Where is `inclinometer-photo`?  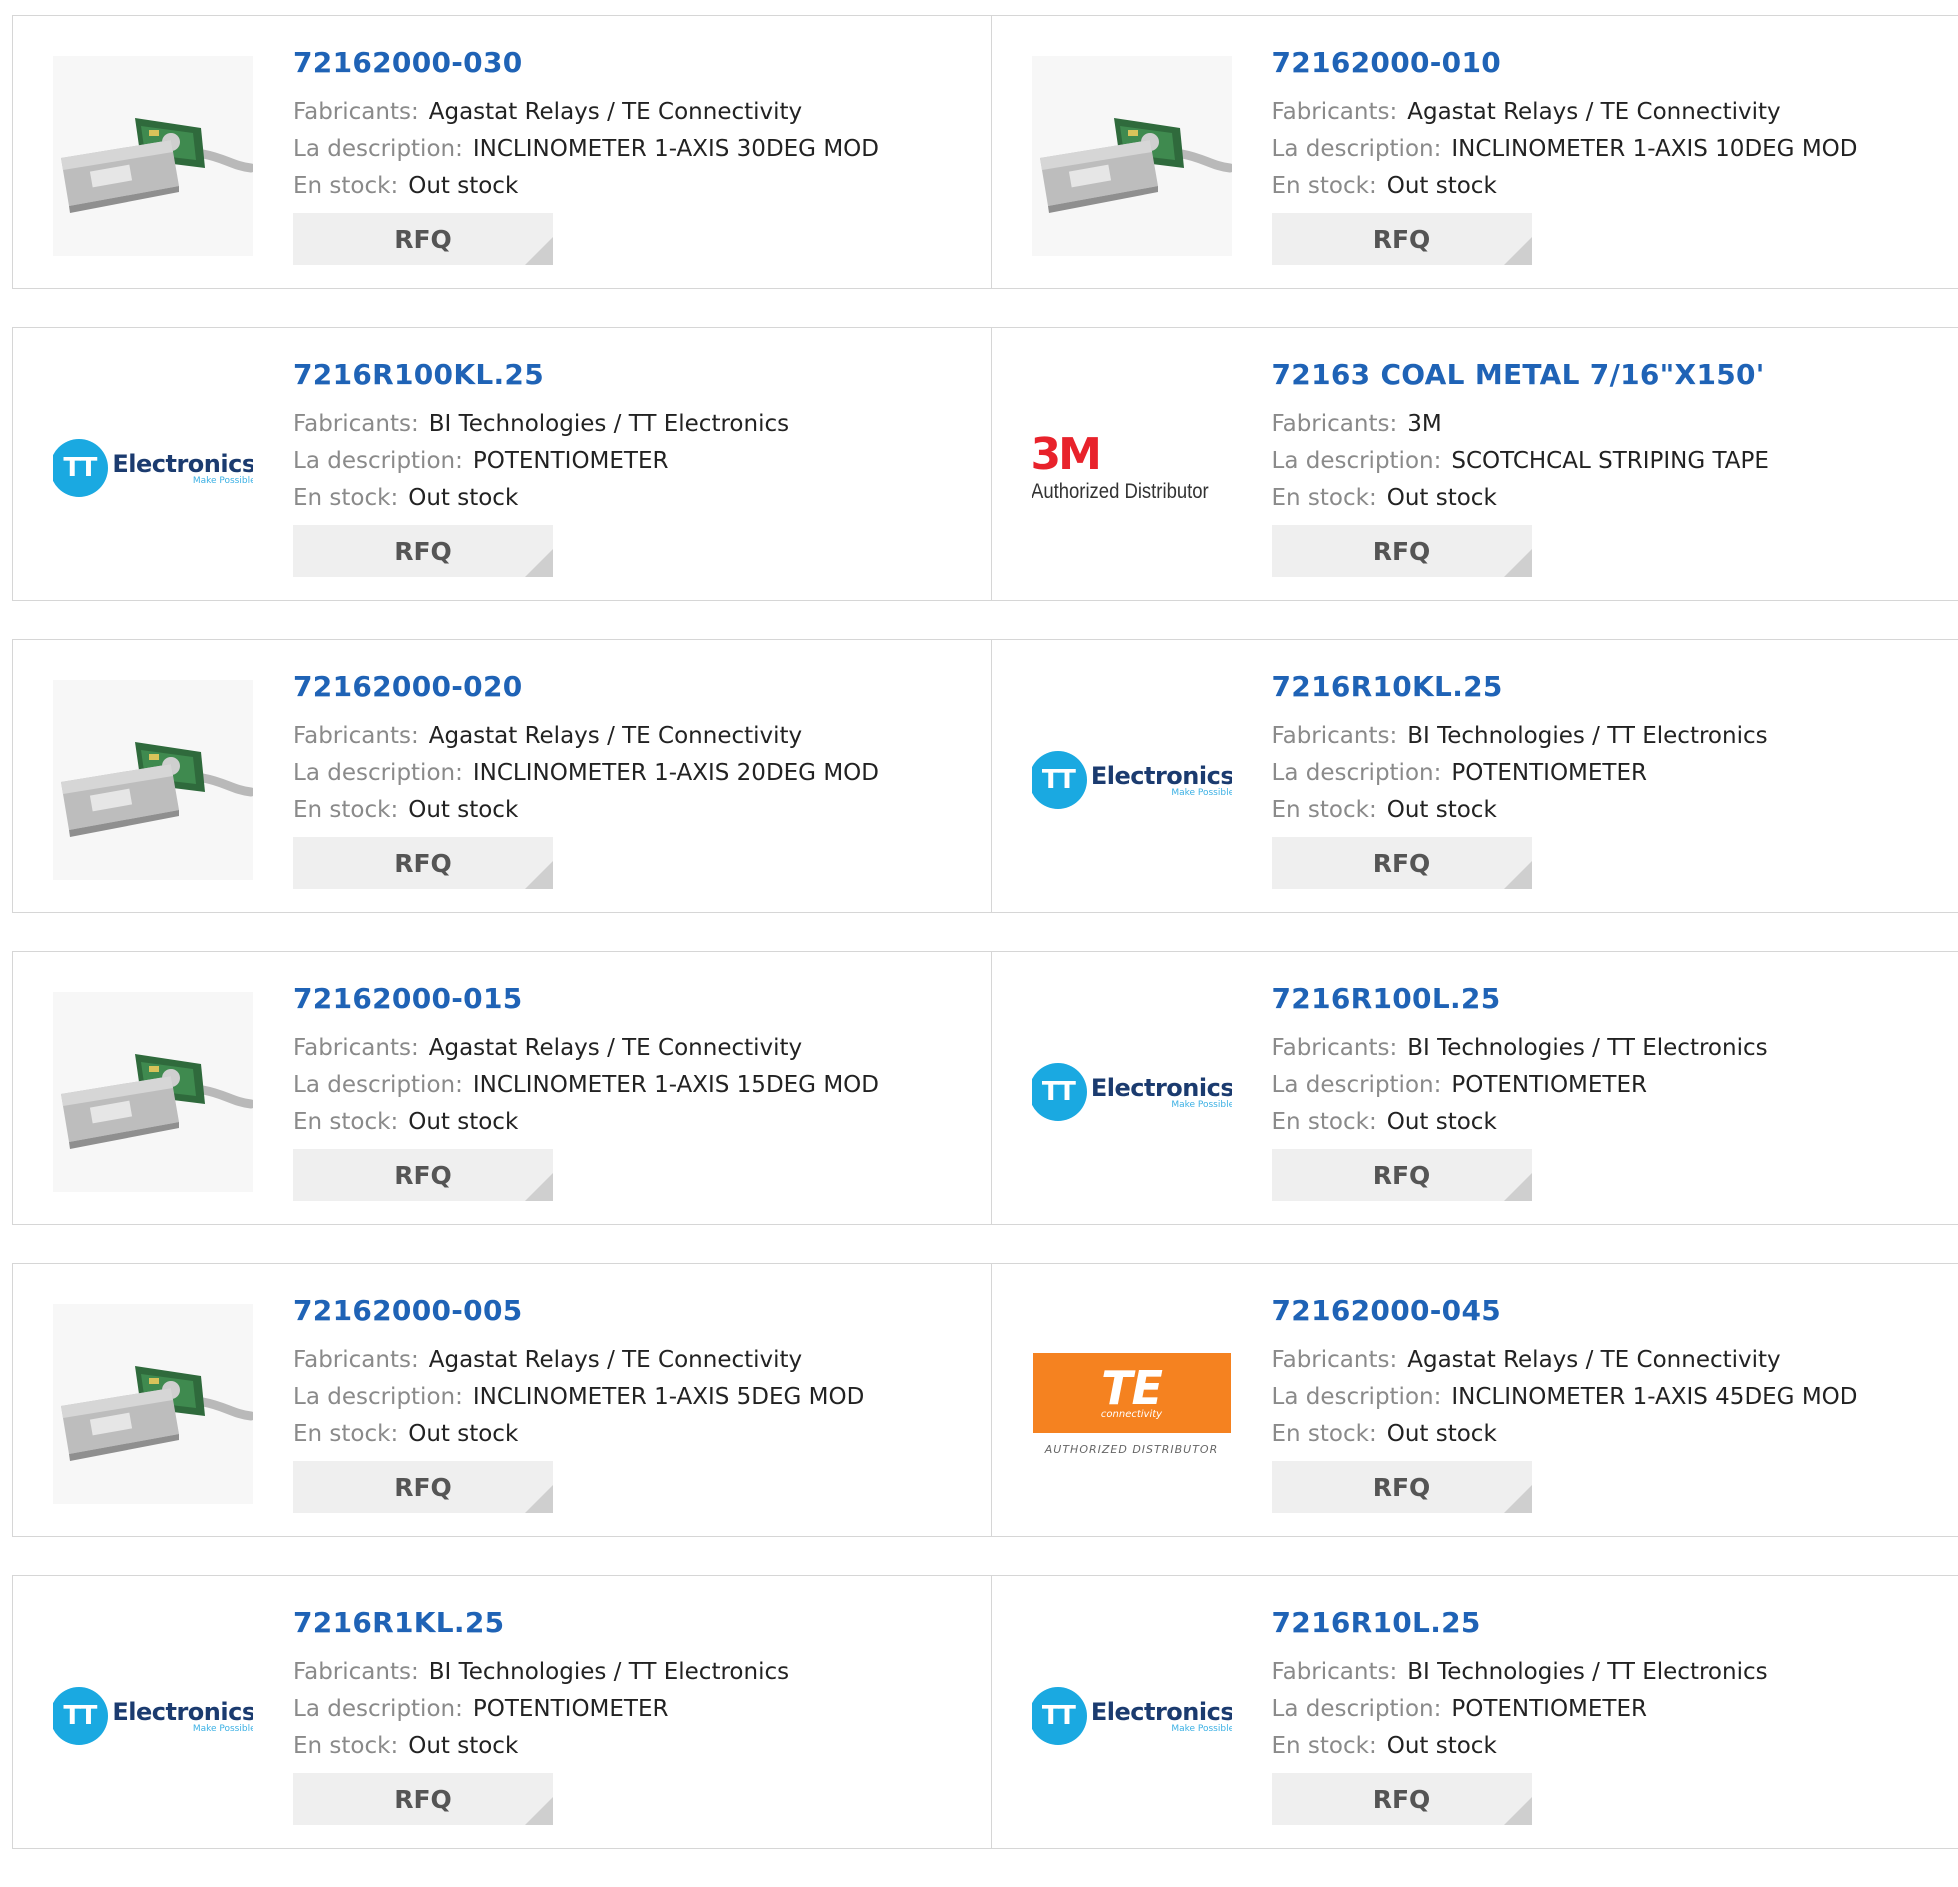
inclinometer-photo is located at coordinates (153, 156).